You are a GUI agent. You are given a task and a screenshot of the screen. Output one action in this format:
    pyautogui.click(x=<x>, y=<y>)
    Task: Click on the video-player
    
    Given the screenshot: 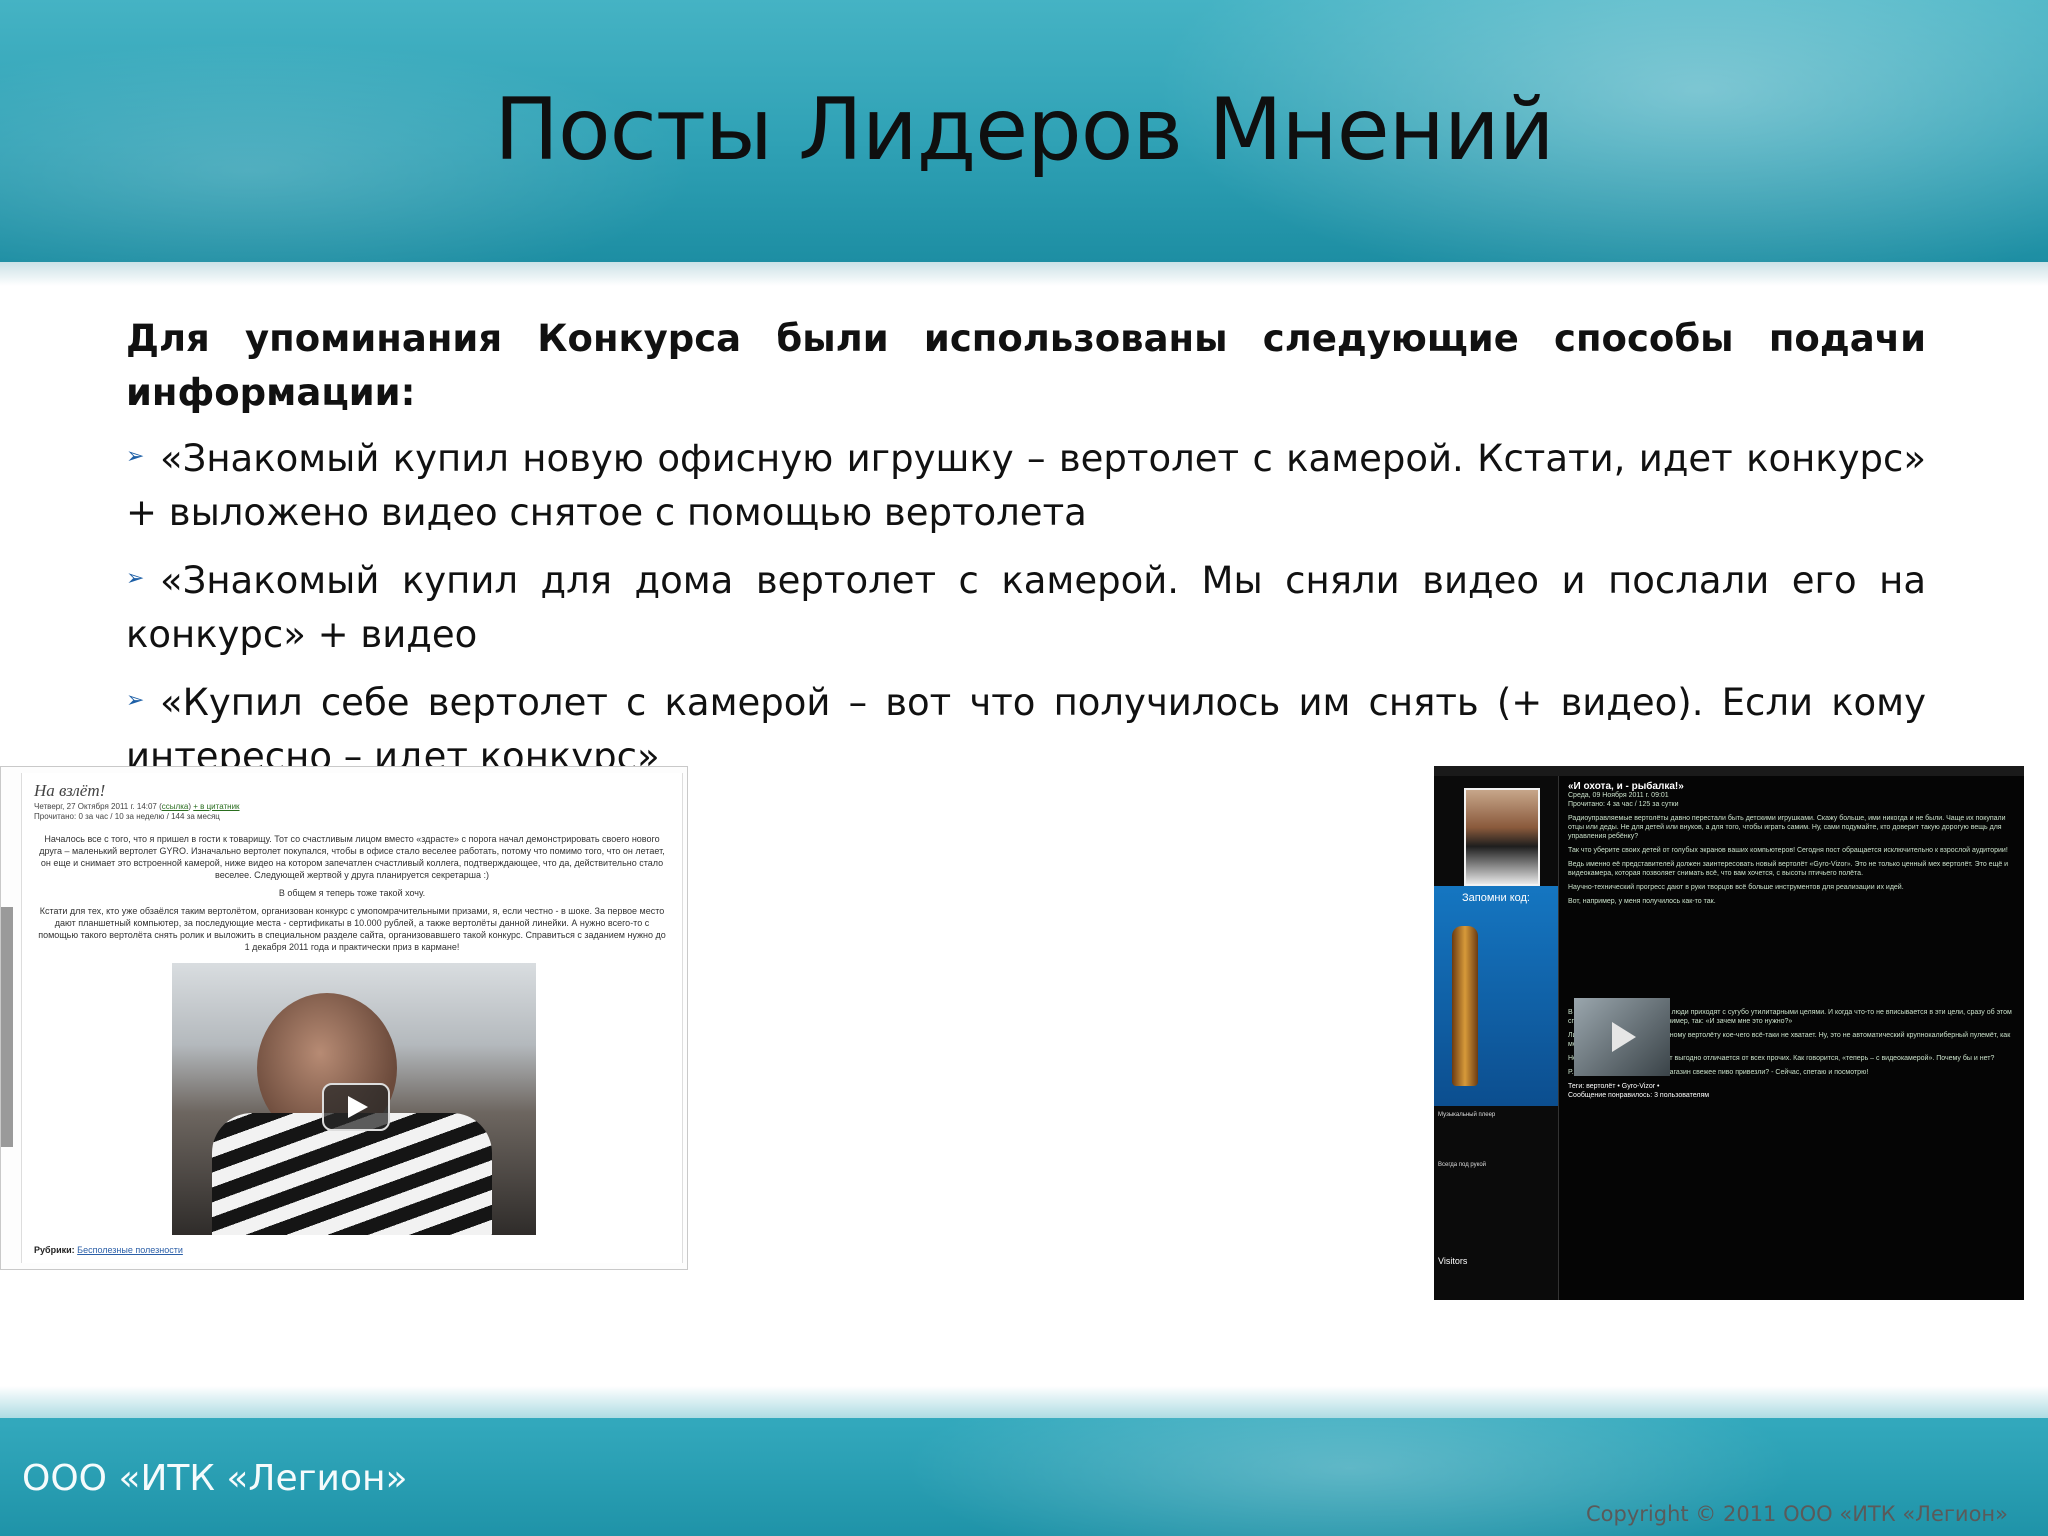 What is the action you would take?
    pyautogui.click(x=354, y=1099)
    